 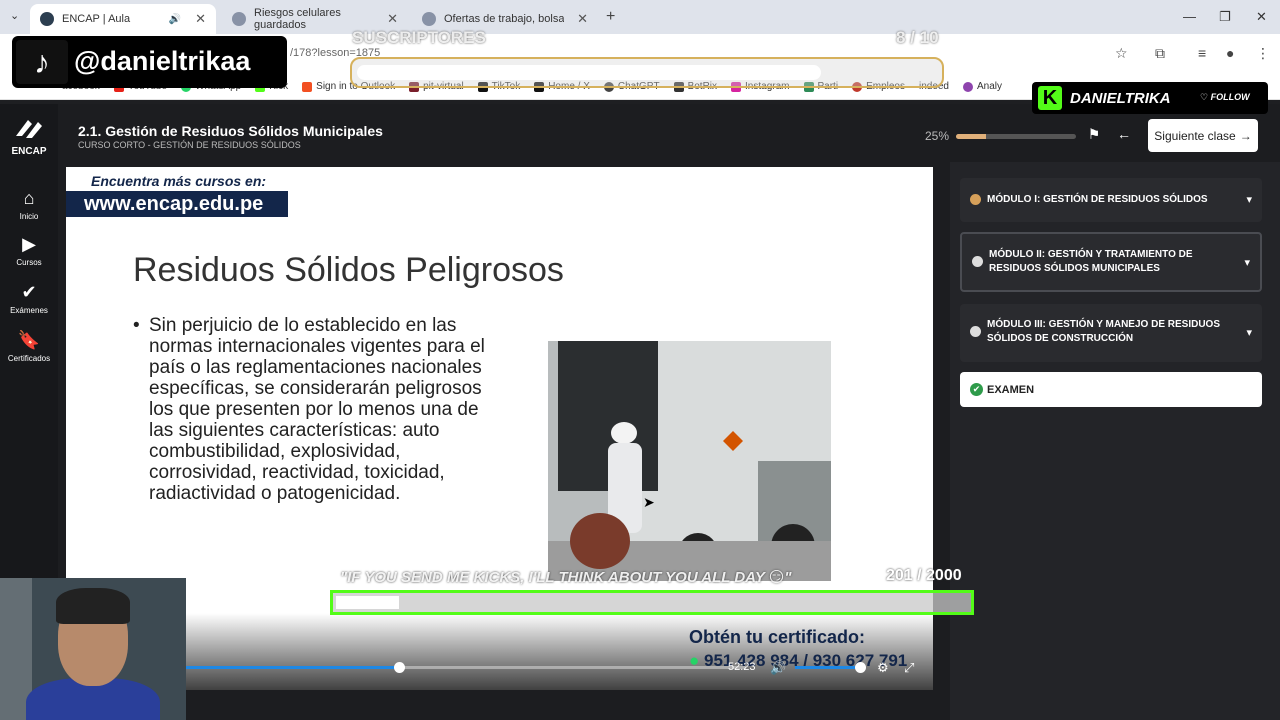 What do you see at coordinates (982, 86) in the screenshot?
I see `bookmark-analytics: Analy` at bounding box center [982, 86].